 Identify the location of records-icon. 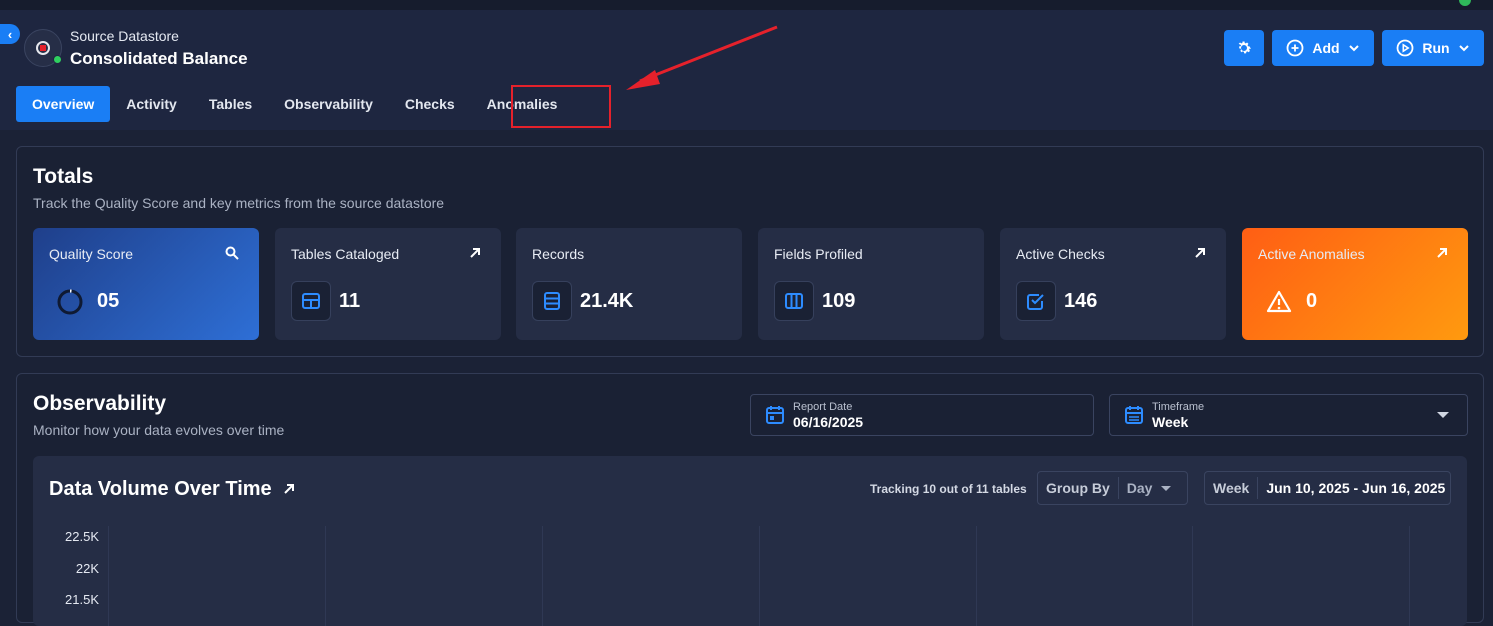
(552, 301).